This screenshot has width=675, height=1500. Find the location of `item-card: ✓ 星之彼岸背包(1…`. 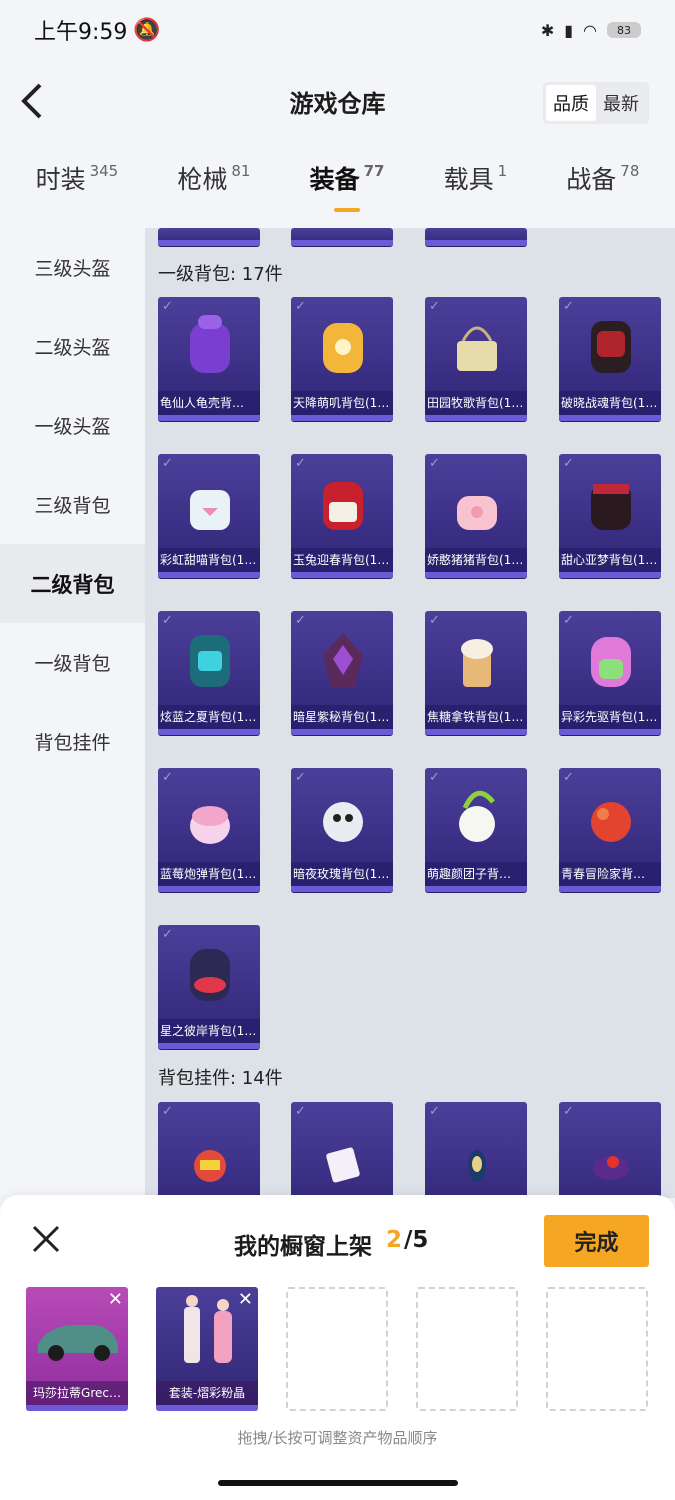

item-card: ✓ 星之彼岸背包(1… is located at coordinates (209, 987).